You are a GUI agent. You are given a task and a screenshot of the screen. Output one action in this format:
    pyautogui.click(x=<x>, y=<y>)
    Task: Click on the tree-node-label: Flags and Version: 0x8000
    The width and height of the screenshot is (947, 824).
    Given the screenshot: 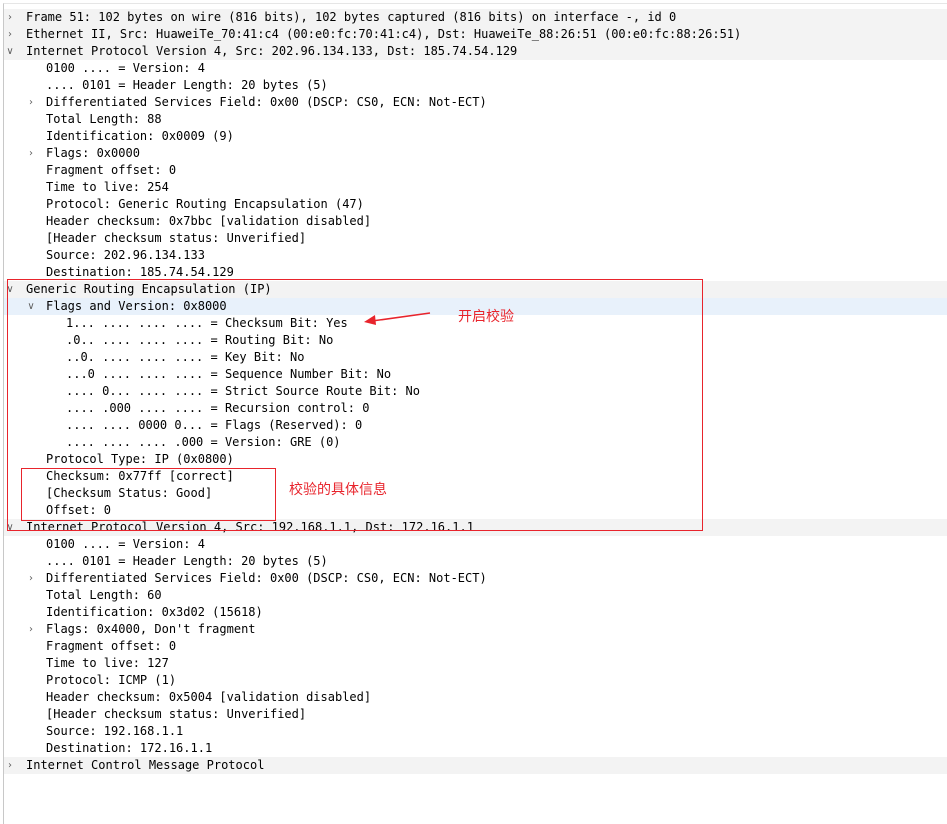 What is the action you would take?
    pyautogui.click(x=136, y=306)
    